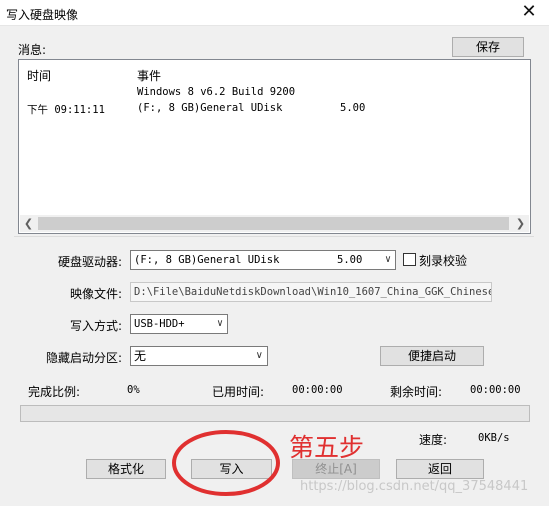  I want to click on verify-checkbox, so click(409, 259).